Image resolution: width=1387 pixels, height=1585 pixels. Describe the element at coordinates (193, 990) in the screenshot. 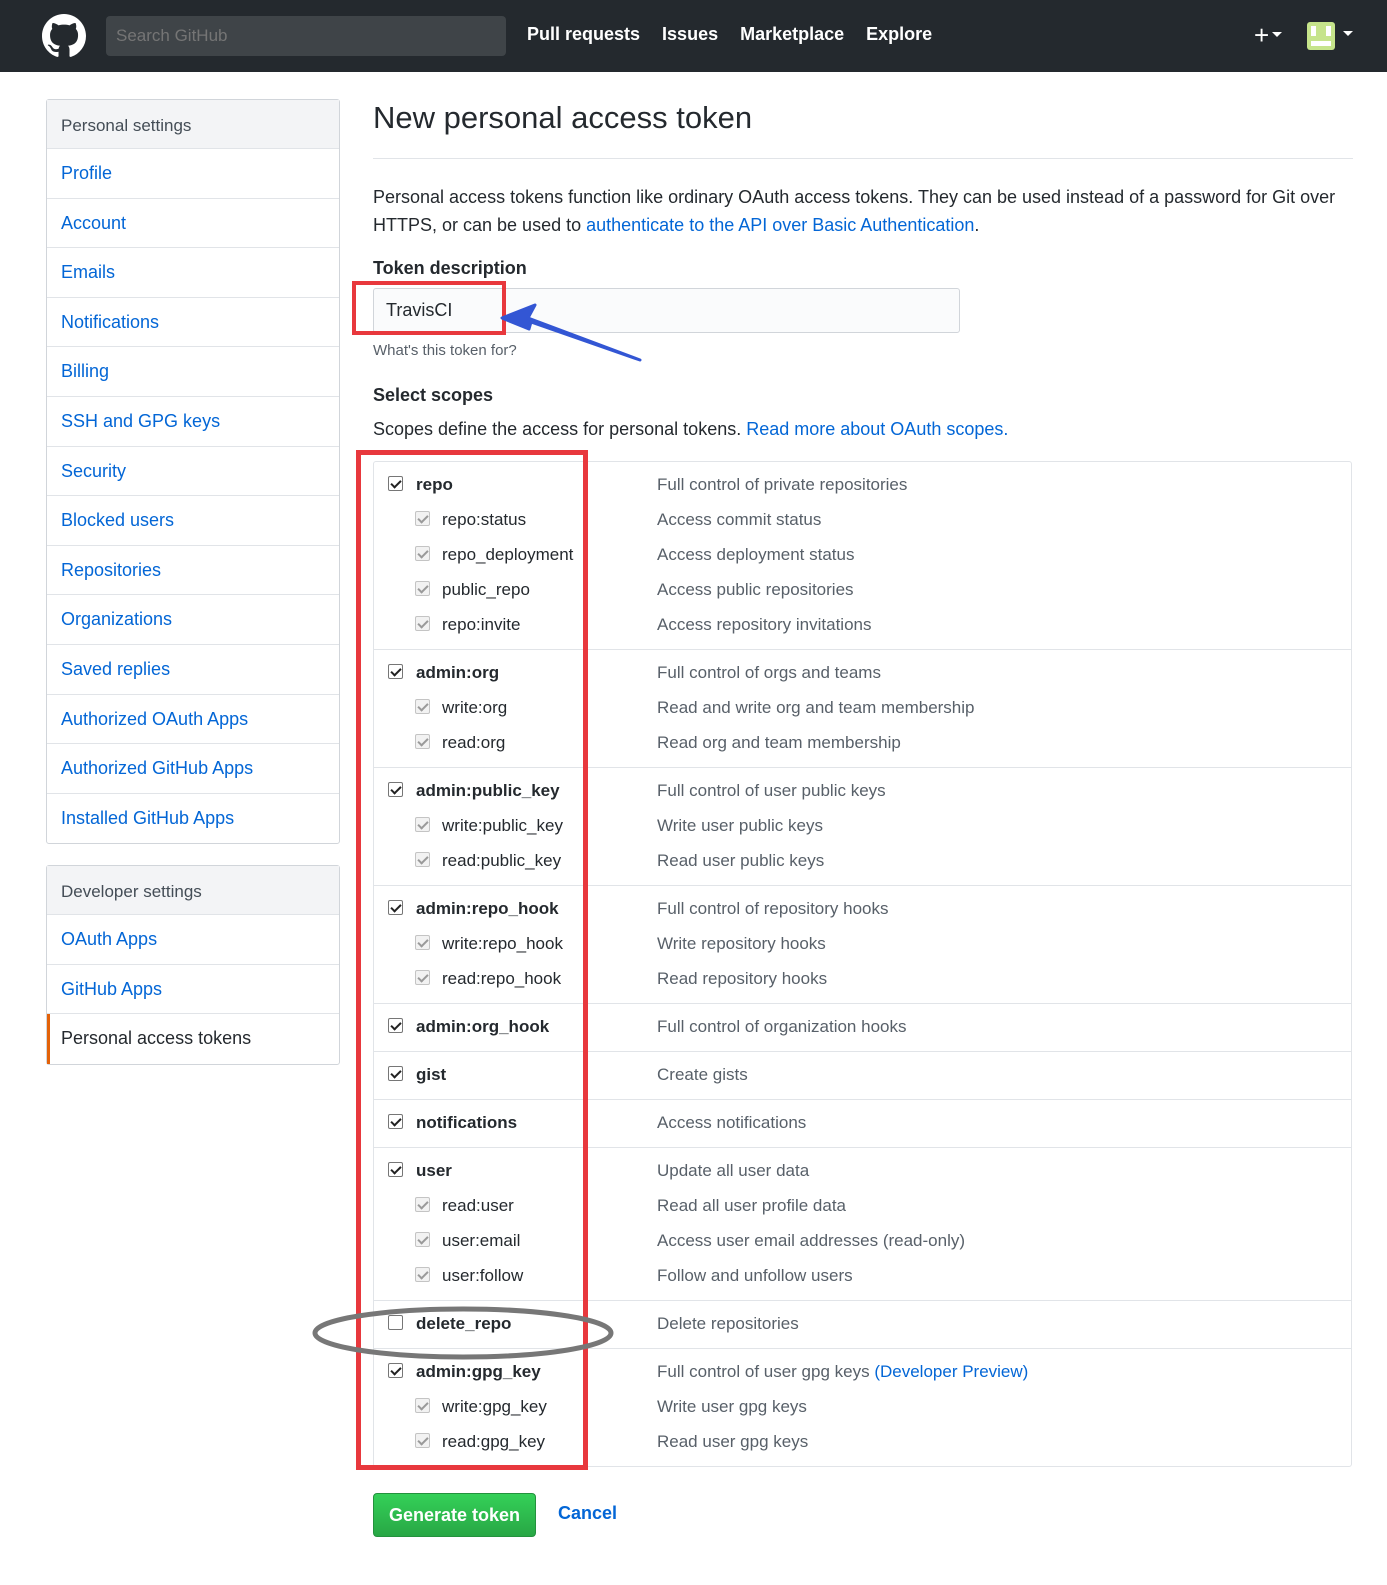

I see `sidebar-item-github-apps: GitHub Apps` at that location.